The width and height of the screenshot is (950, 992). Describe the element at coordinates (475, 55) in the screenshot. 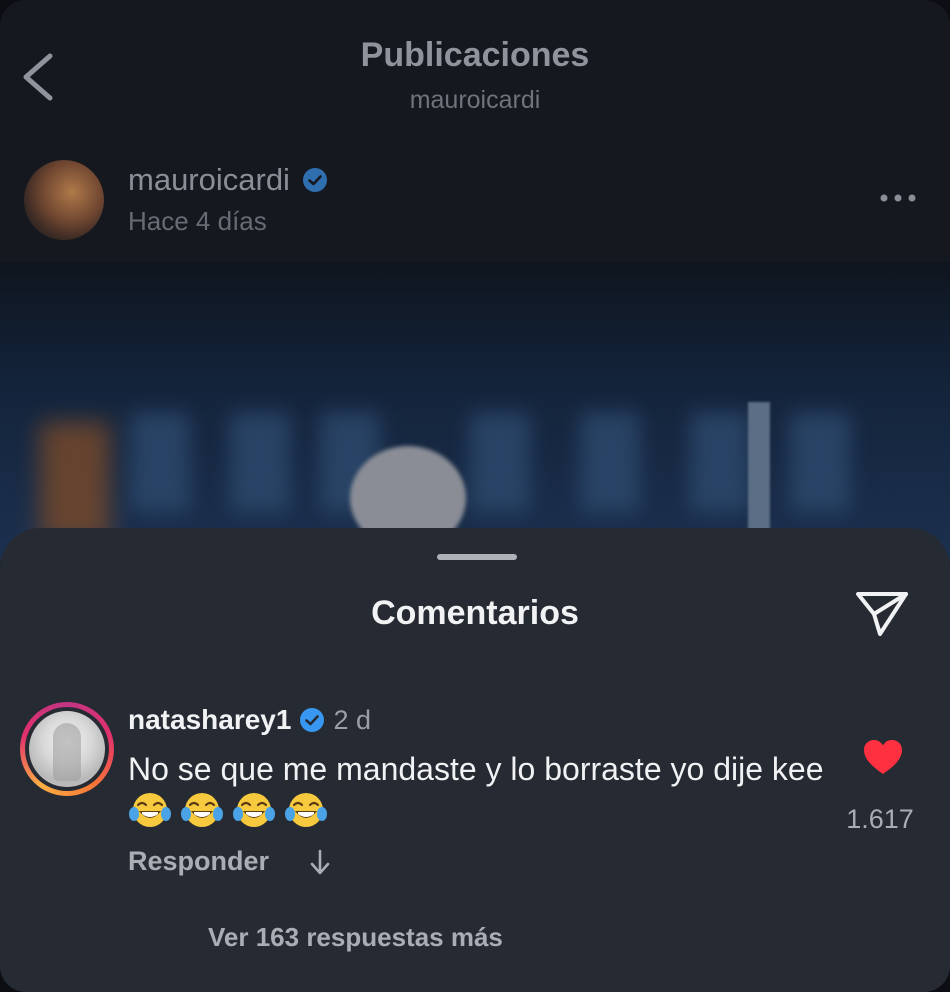

I see `page-title: Publicaciones` at that location.